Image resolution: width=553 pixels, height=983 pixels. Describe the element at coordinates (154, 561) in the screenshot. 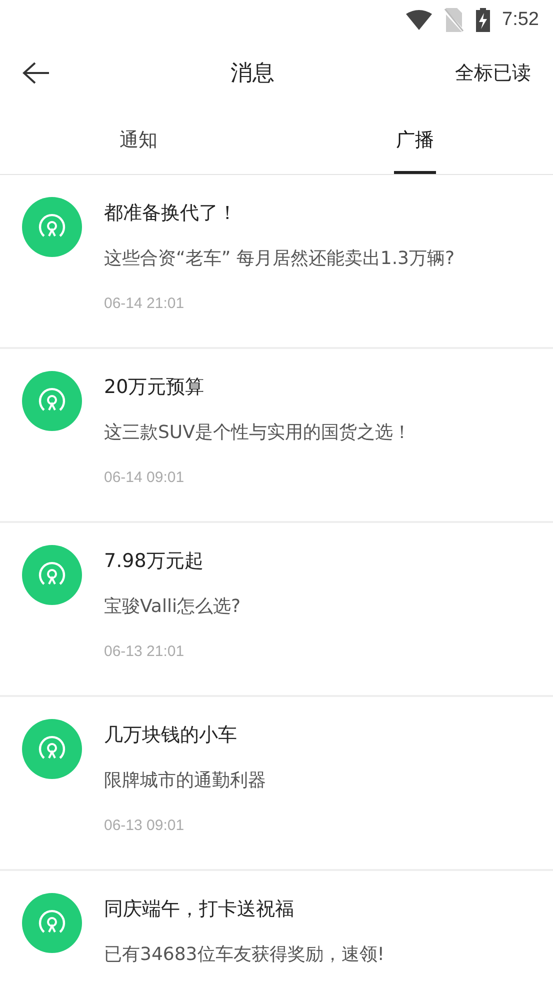

I see `message-title: 7.98万元起` at that location.